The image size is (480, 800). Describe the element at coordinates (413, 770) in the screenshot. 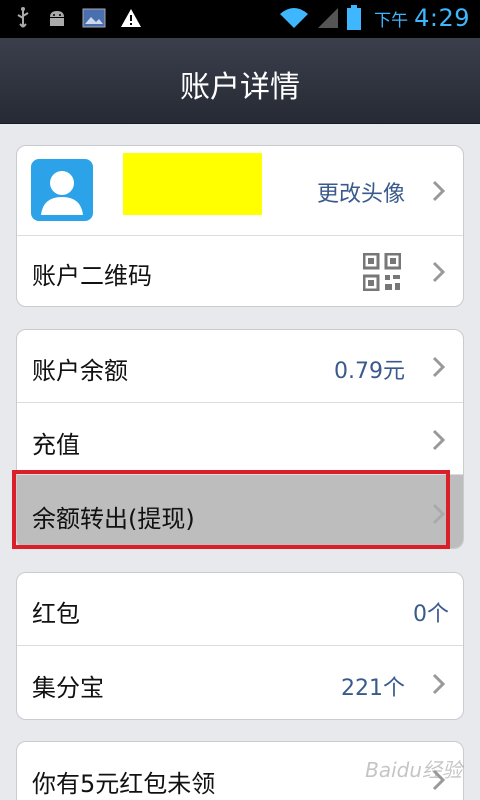

I see `watermark: Baidu经验` at that location.